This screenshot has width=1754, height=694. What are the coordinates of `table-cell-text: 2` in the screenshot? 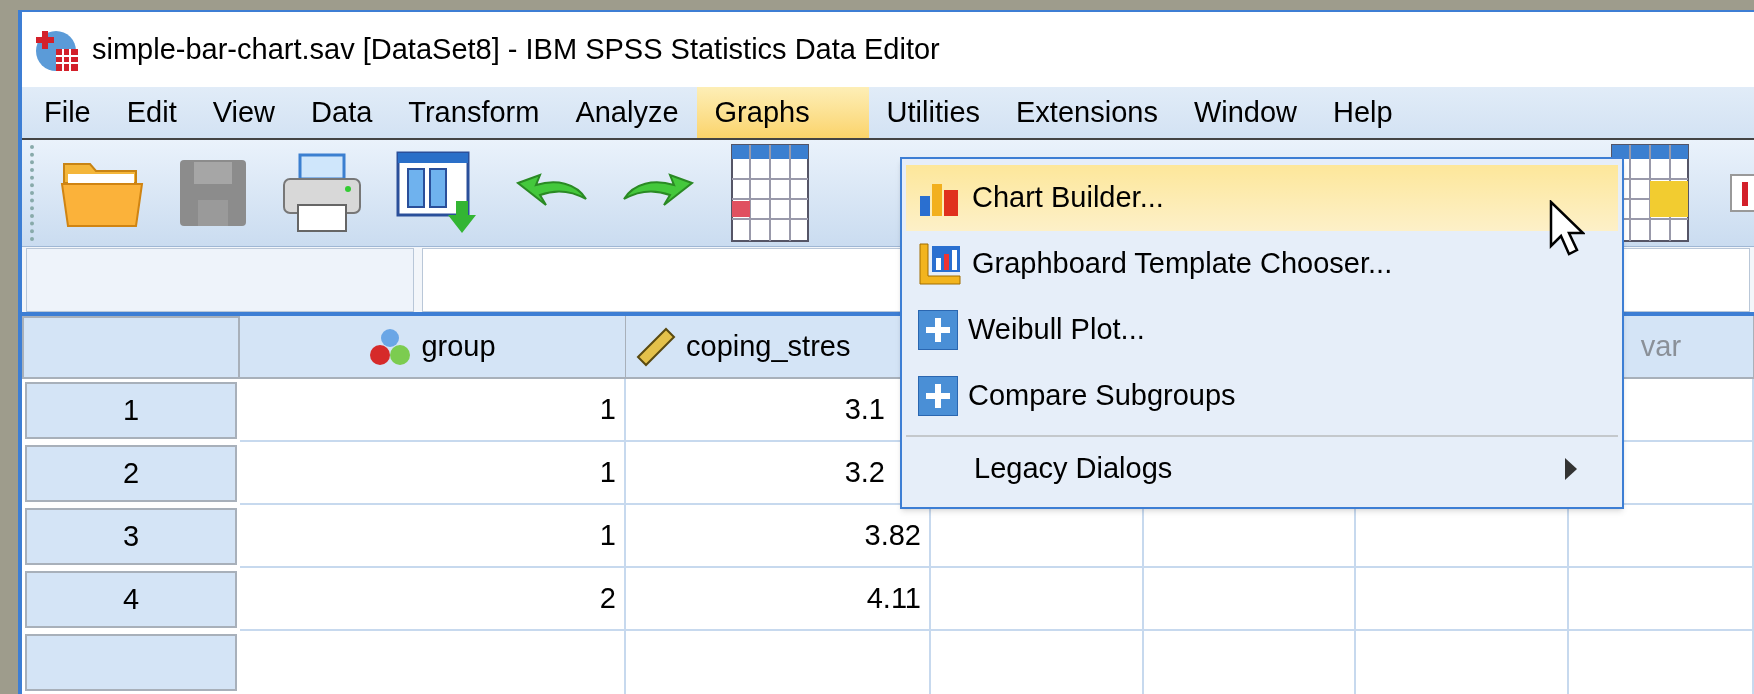 It's located at (607, 598).